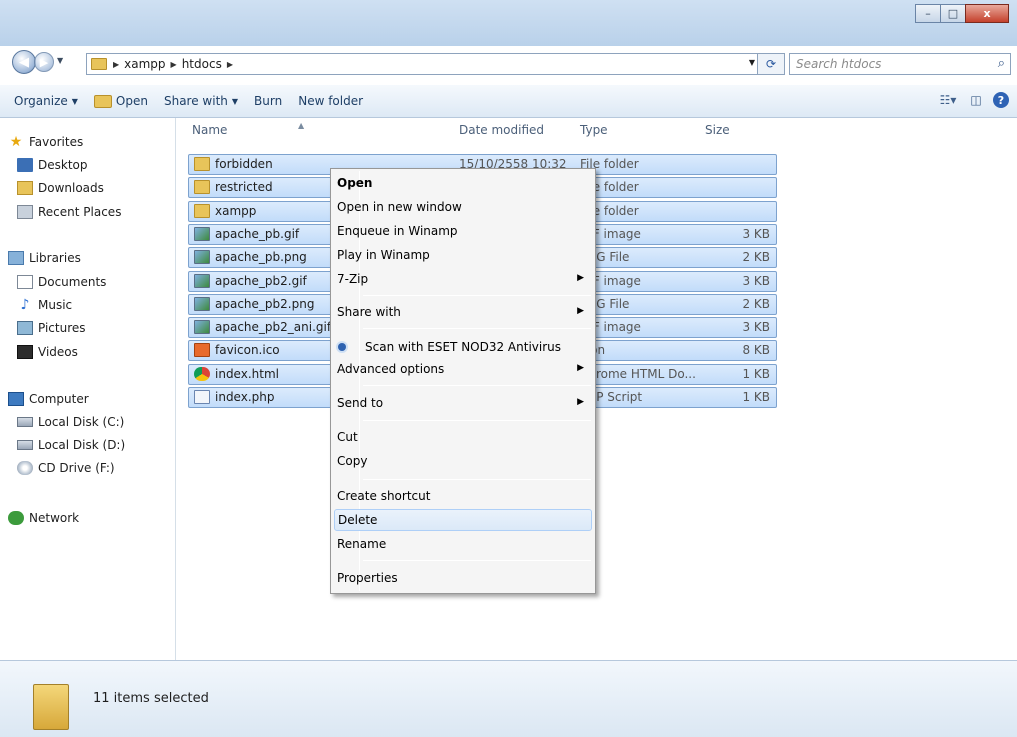 Image resolution: width=1017 pixels, height=737 pixels. I want to click on menu-item-cut: Cut, so click(463, 438).